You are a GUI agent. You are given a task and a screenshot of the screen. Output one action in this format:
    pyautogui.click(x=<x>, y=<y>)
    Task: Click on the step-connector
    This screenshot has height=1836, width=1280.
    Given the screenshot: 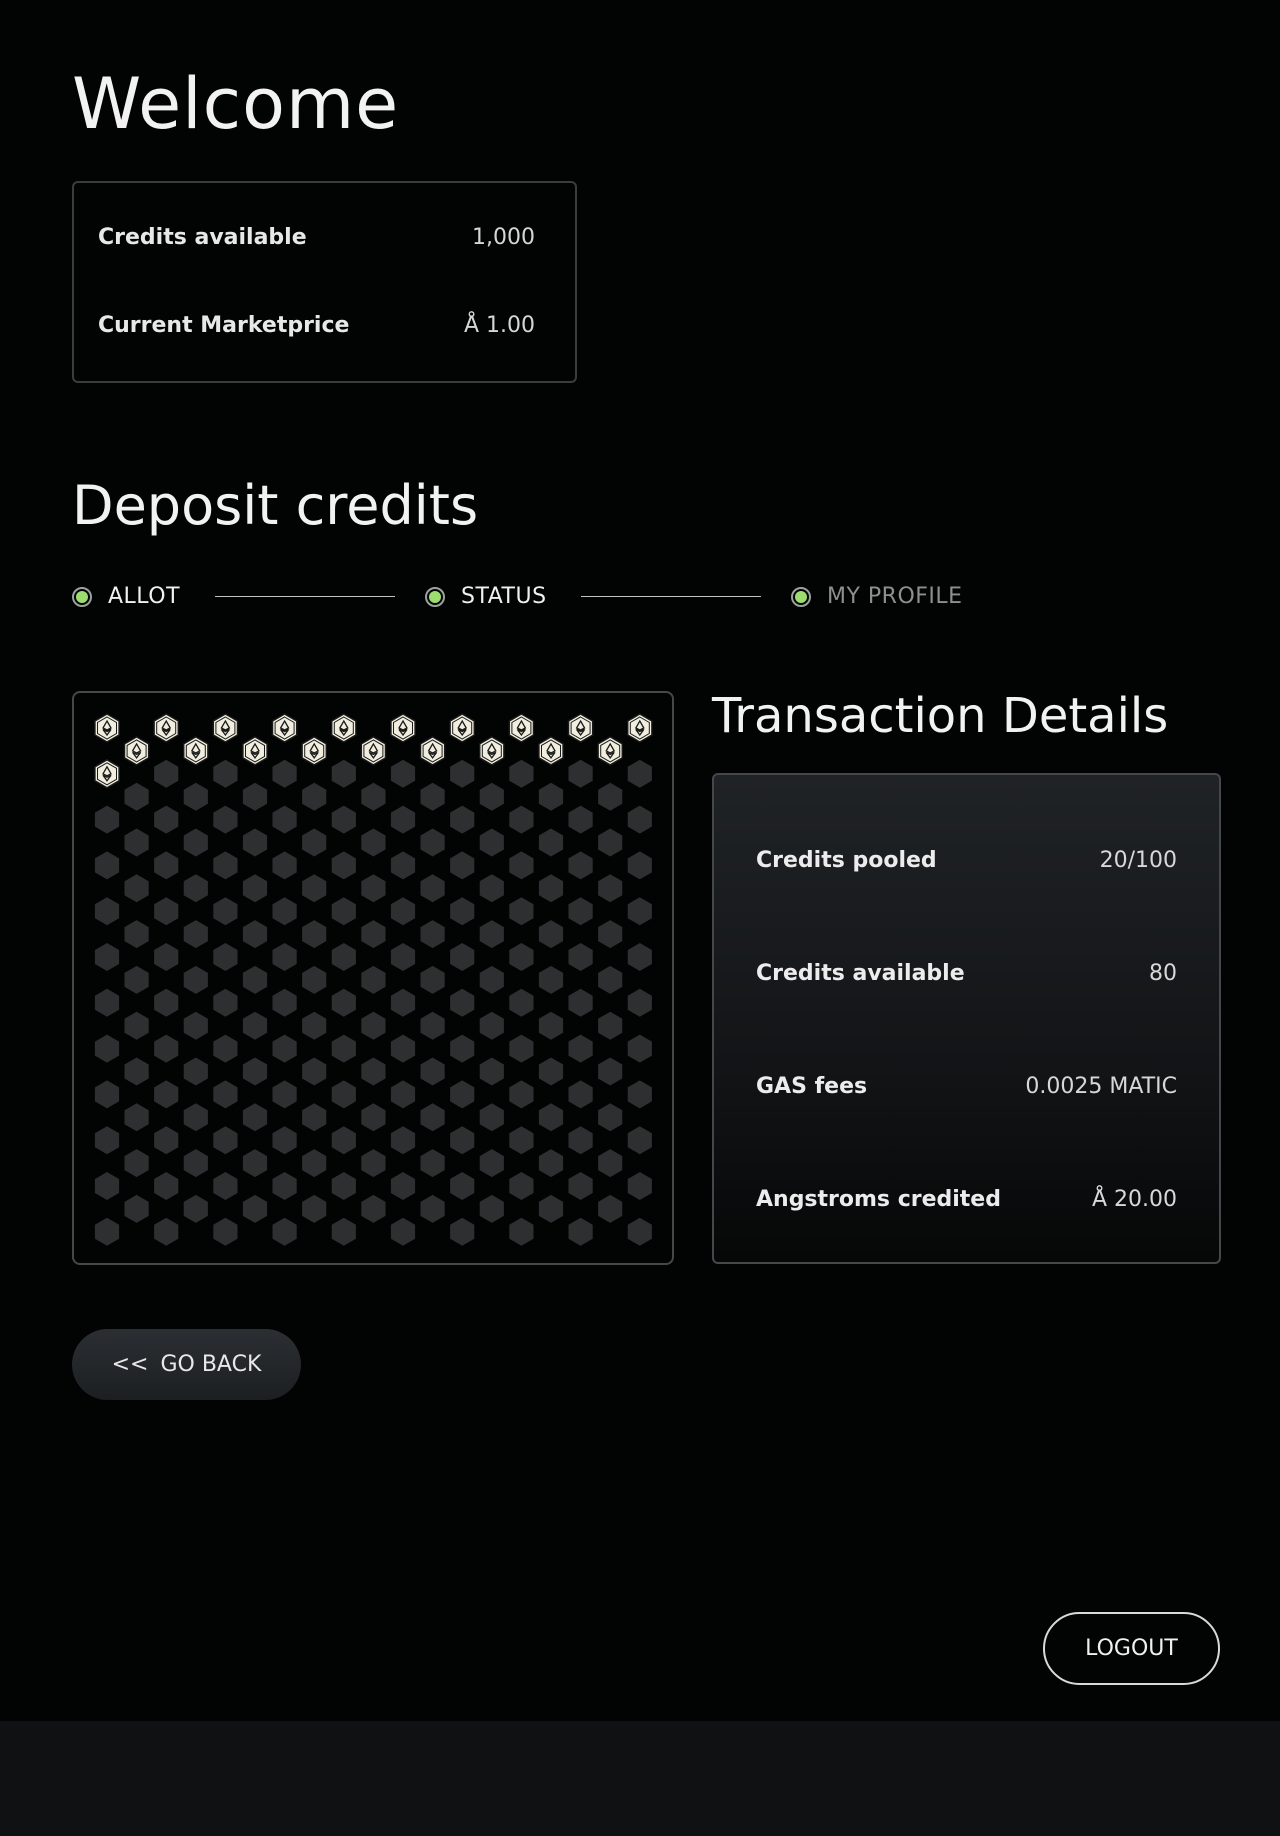 What is the action you would take?
    pyautogui.click(x=305, y=596)
    